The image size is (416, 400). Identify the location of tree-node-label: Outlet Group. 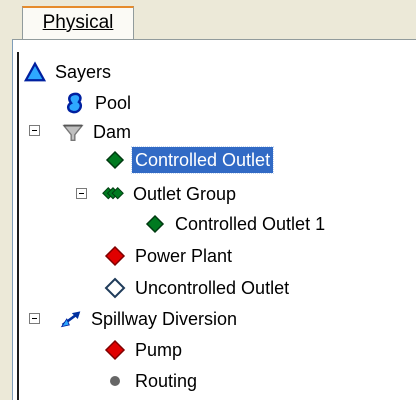
(185, 194).